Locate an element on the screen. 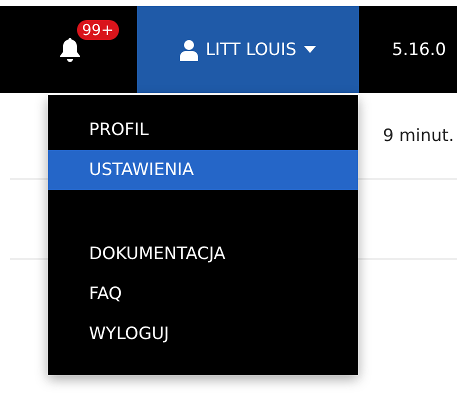  menu-item: FAQ is located at coordinates (203, 294).